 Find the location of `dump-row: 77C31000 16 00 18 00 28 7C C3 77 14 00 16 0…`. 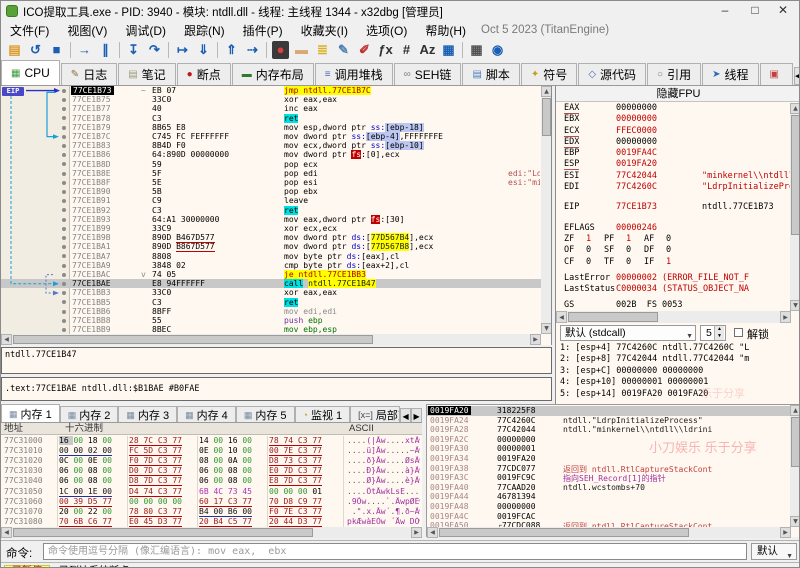

dump-row: 77C31000 16 00 18 00 28 7C C3 77 14 00 16 0… is located at coordinates (211, 441).